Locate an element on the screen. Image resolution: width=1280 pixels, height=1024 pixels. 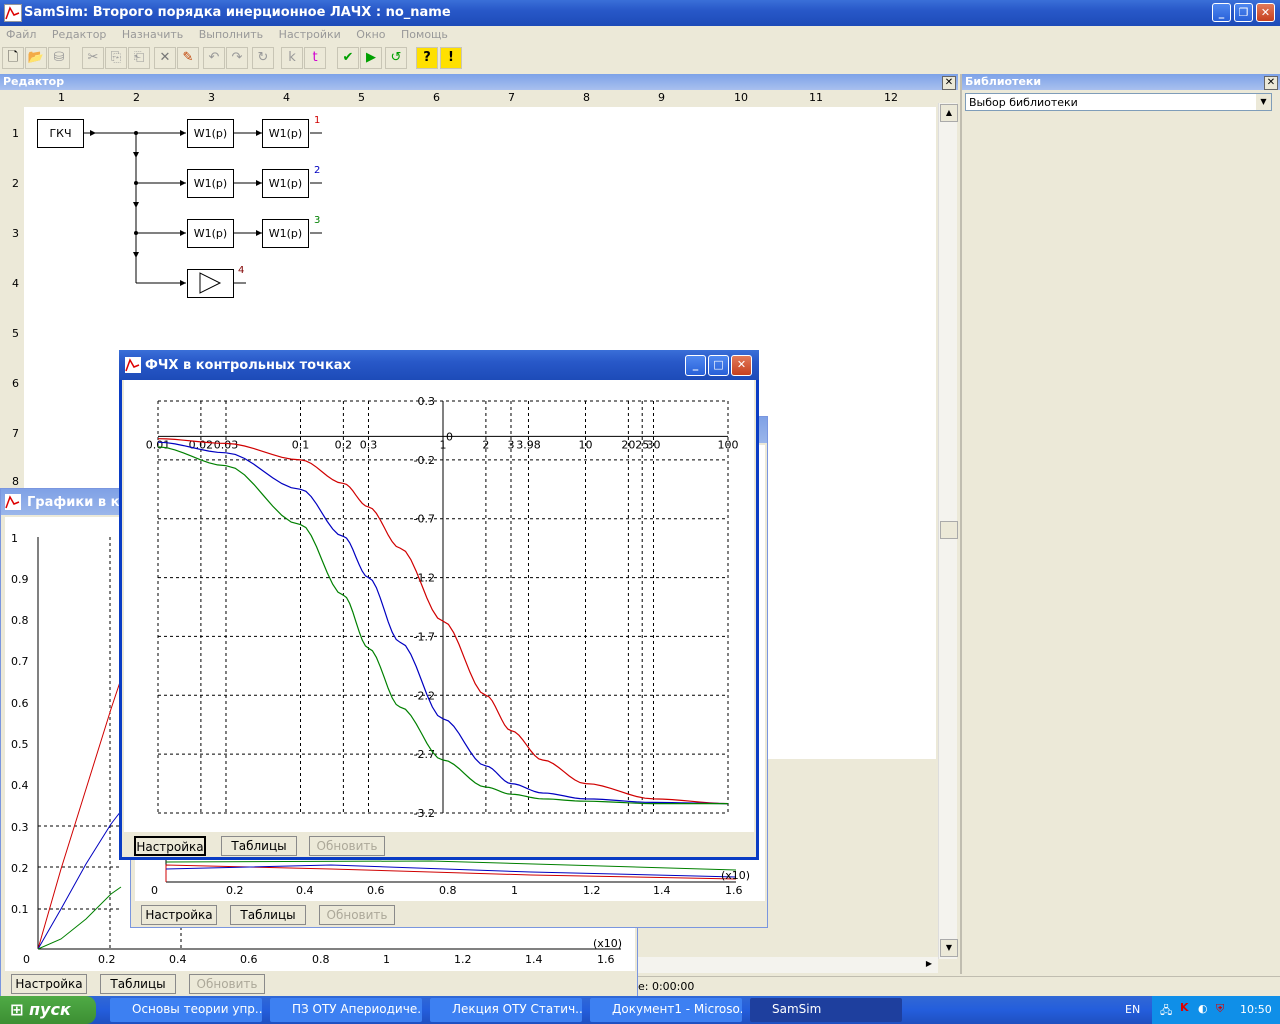
task-samsim: SamSim is located at coordinates (826, 1010).